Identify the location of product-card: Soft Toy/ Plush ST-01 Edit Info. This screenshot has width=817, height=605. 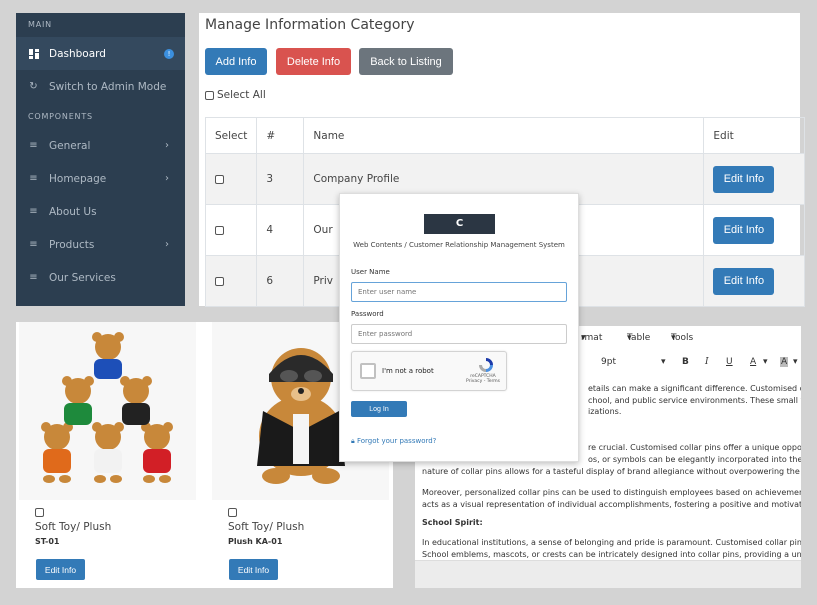
(107, 455).